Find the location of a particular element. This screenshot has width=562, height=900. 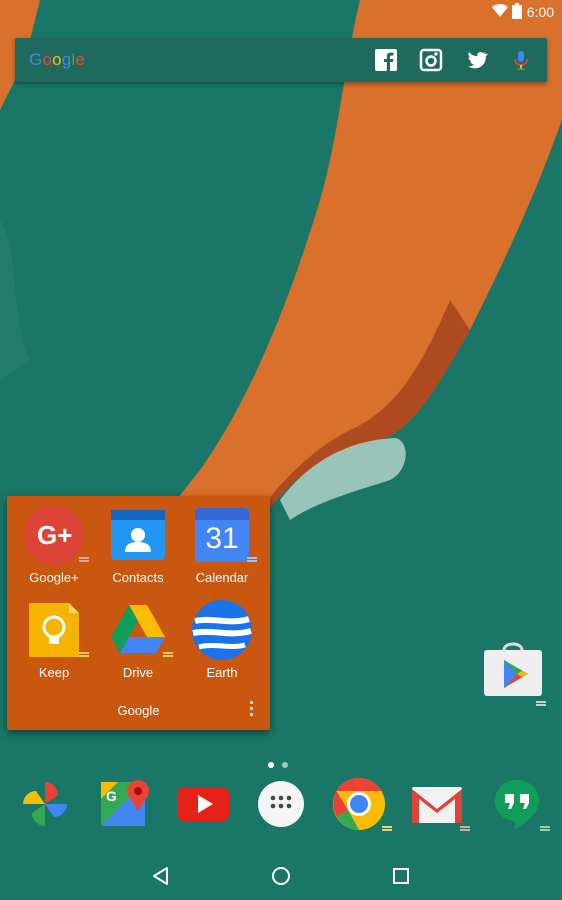

status-bar: 6:00 is located at coordinates (281, 12).